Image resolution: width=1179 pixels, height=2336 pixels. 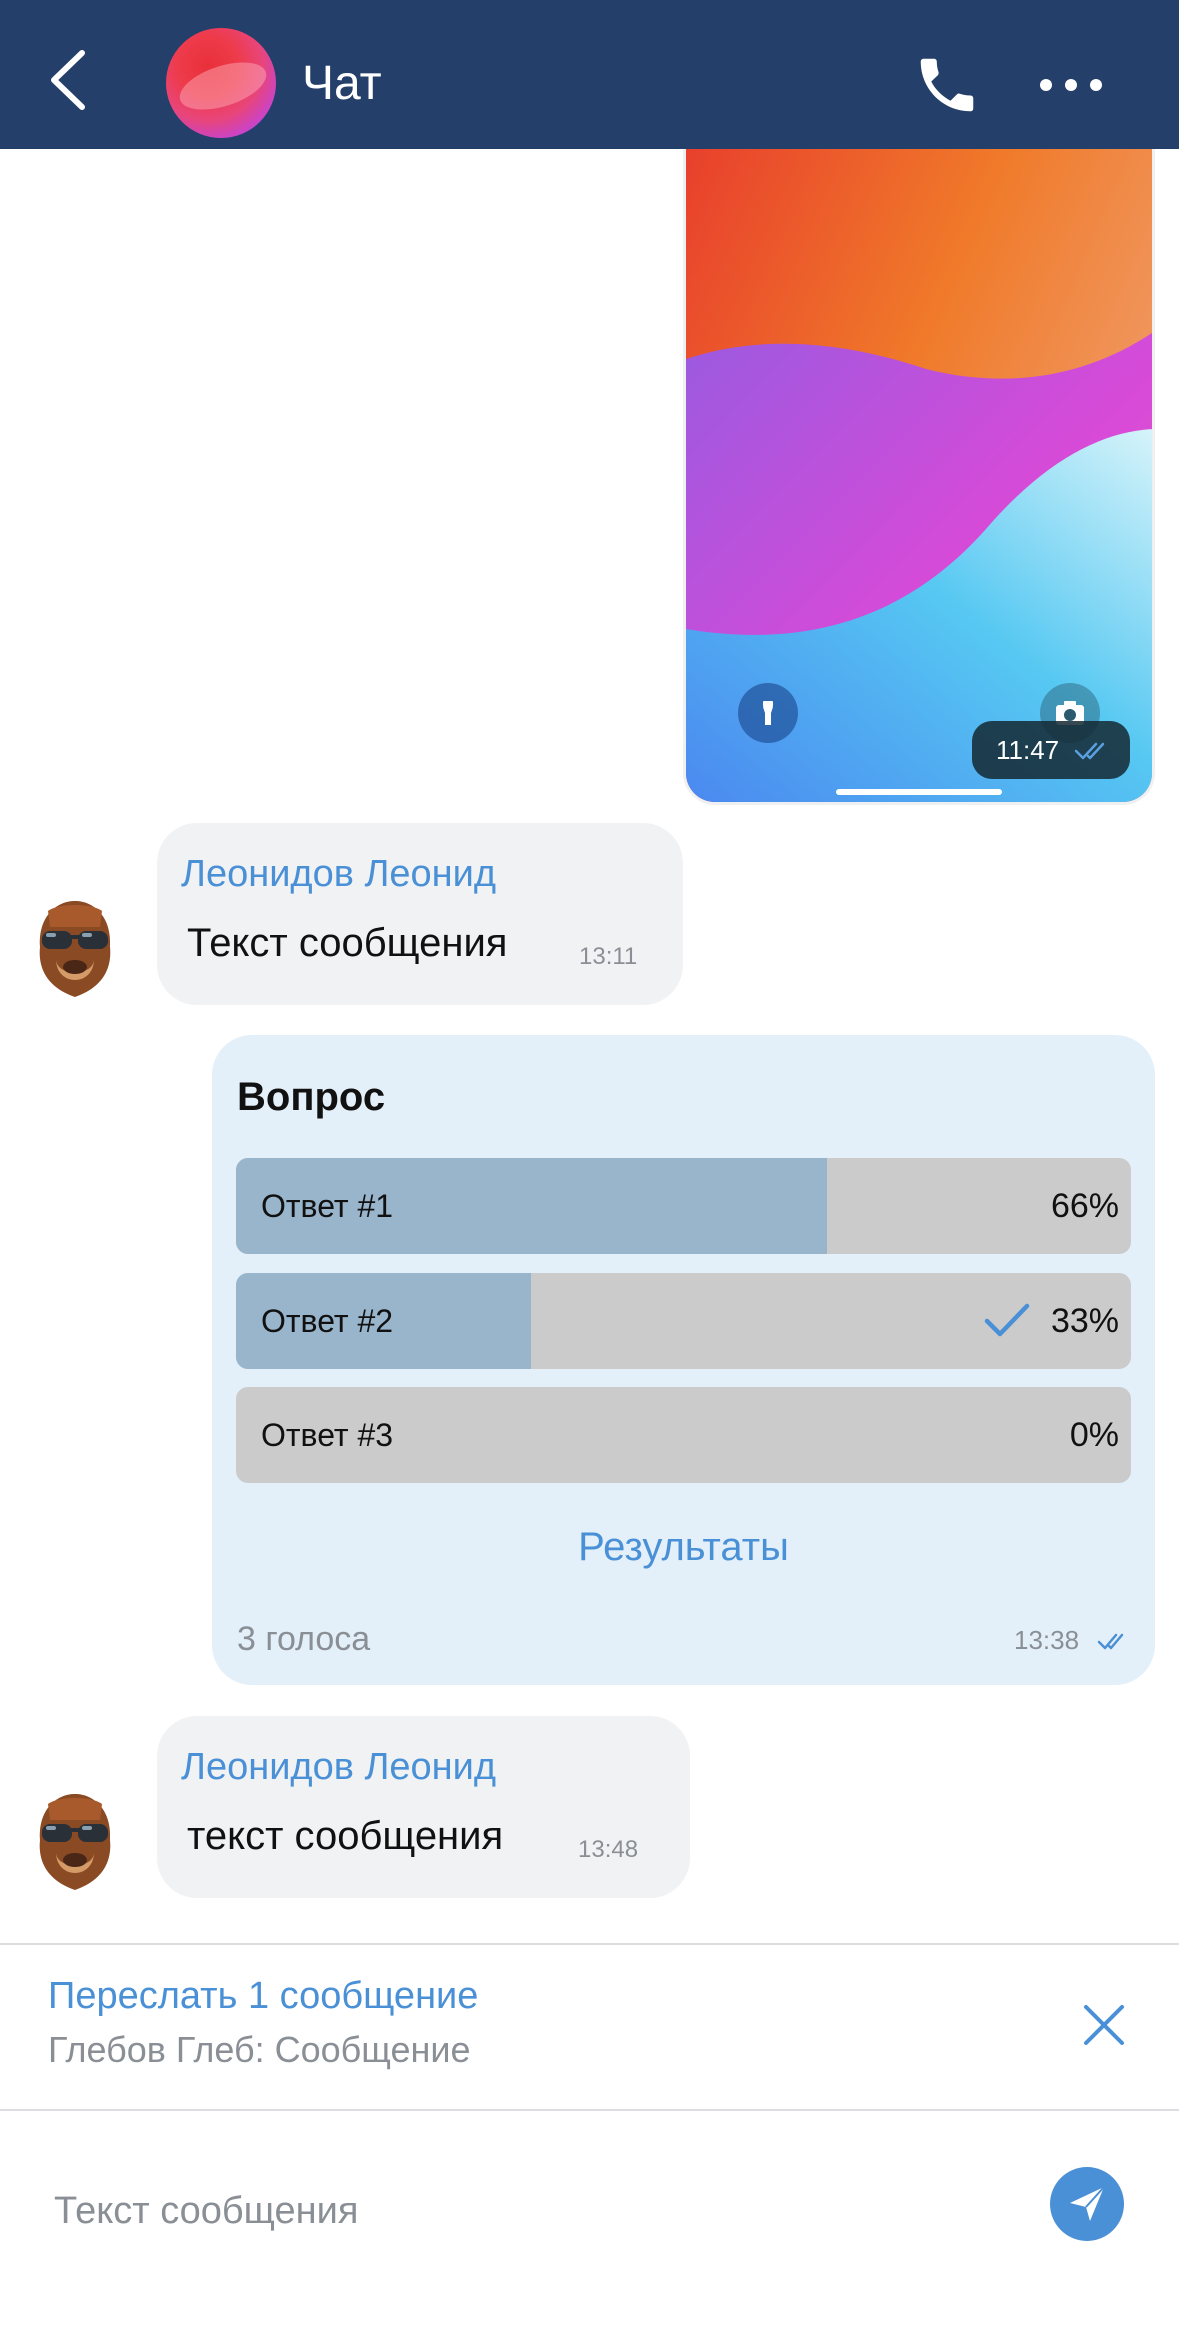 I want to click on call-button, so click(x=947, y=85).